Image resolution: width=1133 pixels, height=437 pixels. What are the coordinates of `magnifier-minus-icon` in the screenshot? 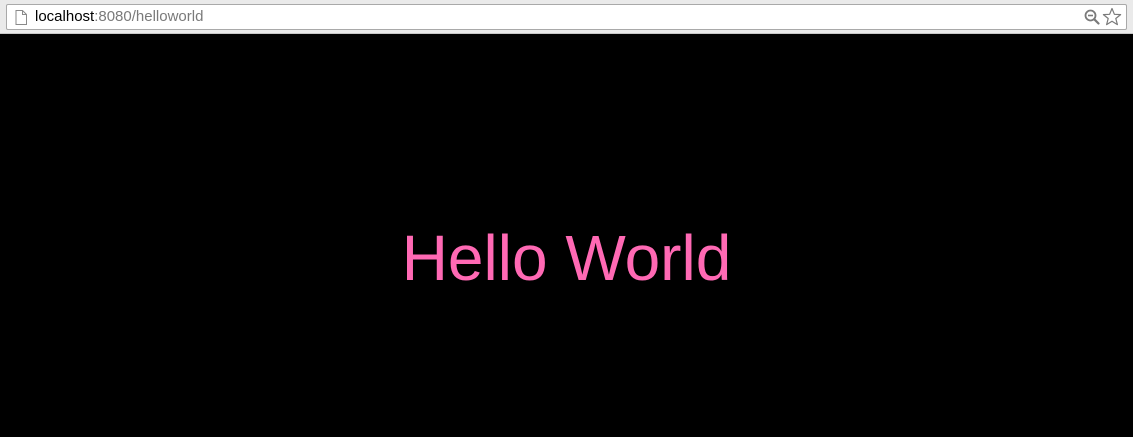 It's located at (1092, 17).